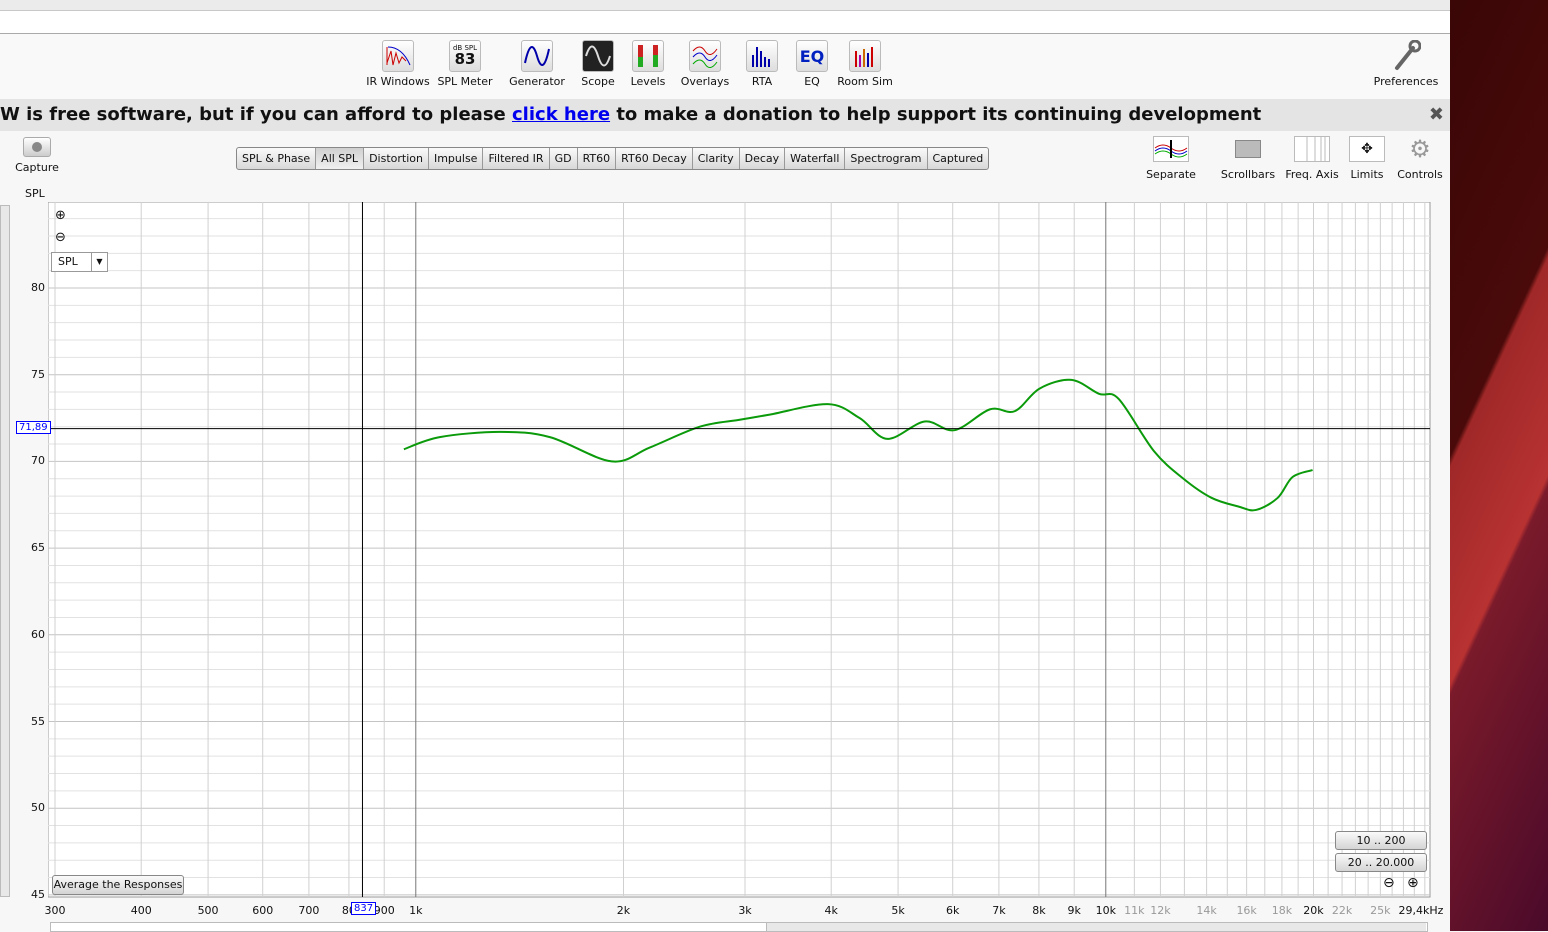 The image size is (1548, 932). Describe the element at coordinates (762, 56) in the screenshot. I see `rta-icon` at that location.